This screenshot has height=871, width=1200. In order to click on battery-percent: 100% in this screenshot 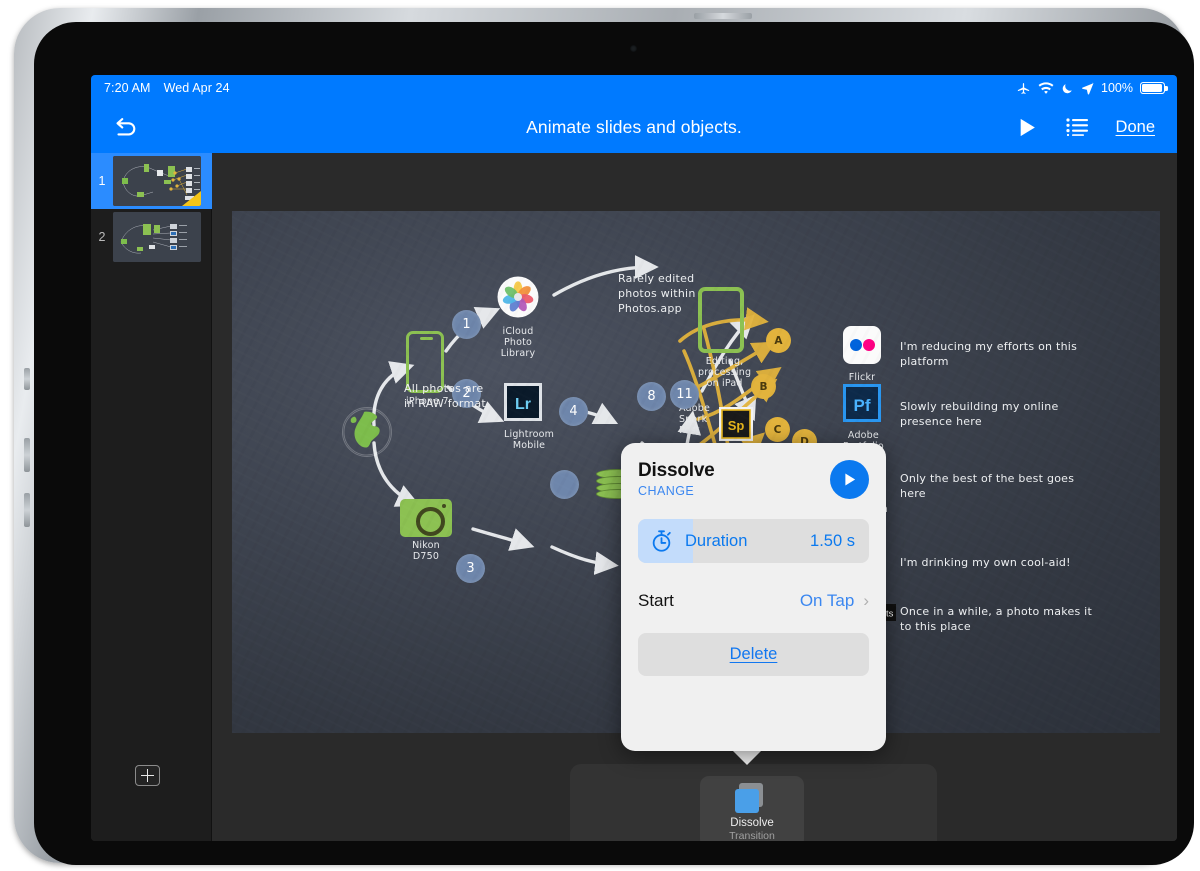, I will do `click(1117, 88)`.